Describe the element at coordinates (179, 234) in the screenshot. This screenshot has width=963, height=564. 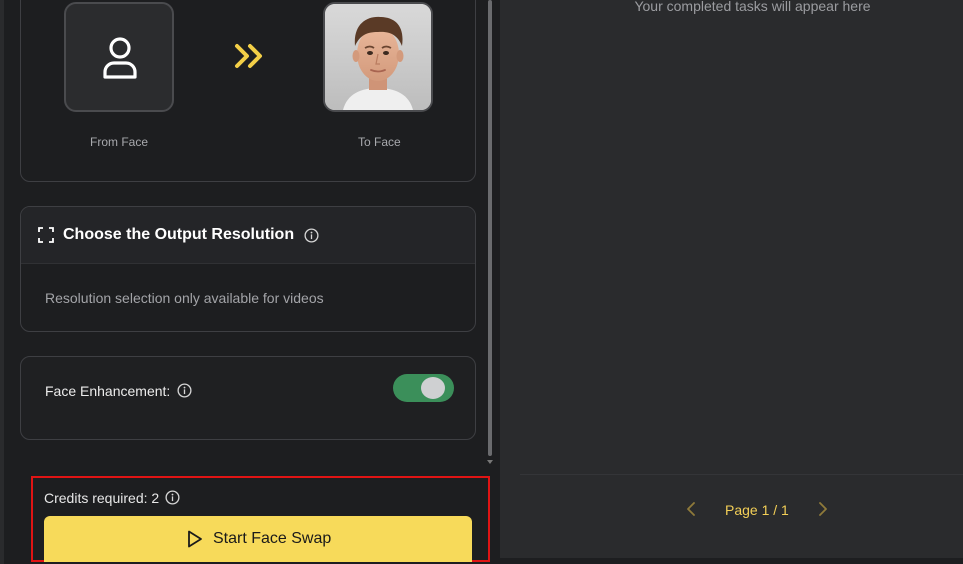
I see `resolution-title: Choose the Output Resolution` at that location.